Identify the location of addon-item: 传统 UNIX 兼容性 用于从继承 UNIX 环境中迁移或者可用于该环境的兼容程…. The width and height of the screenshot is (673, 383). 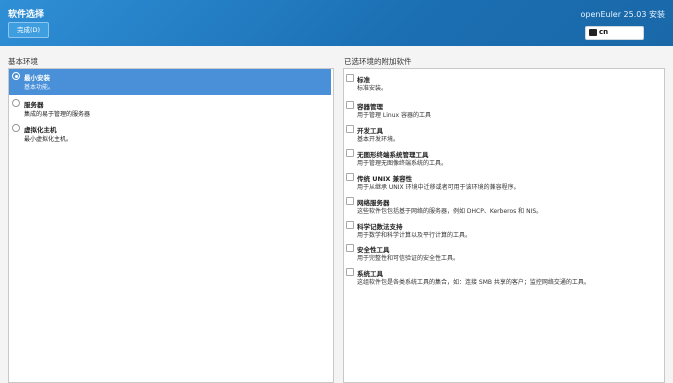
(503, 181).